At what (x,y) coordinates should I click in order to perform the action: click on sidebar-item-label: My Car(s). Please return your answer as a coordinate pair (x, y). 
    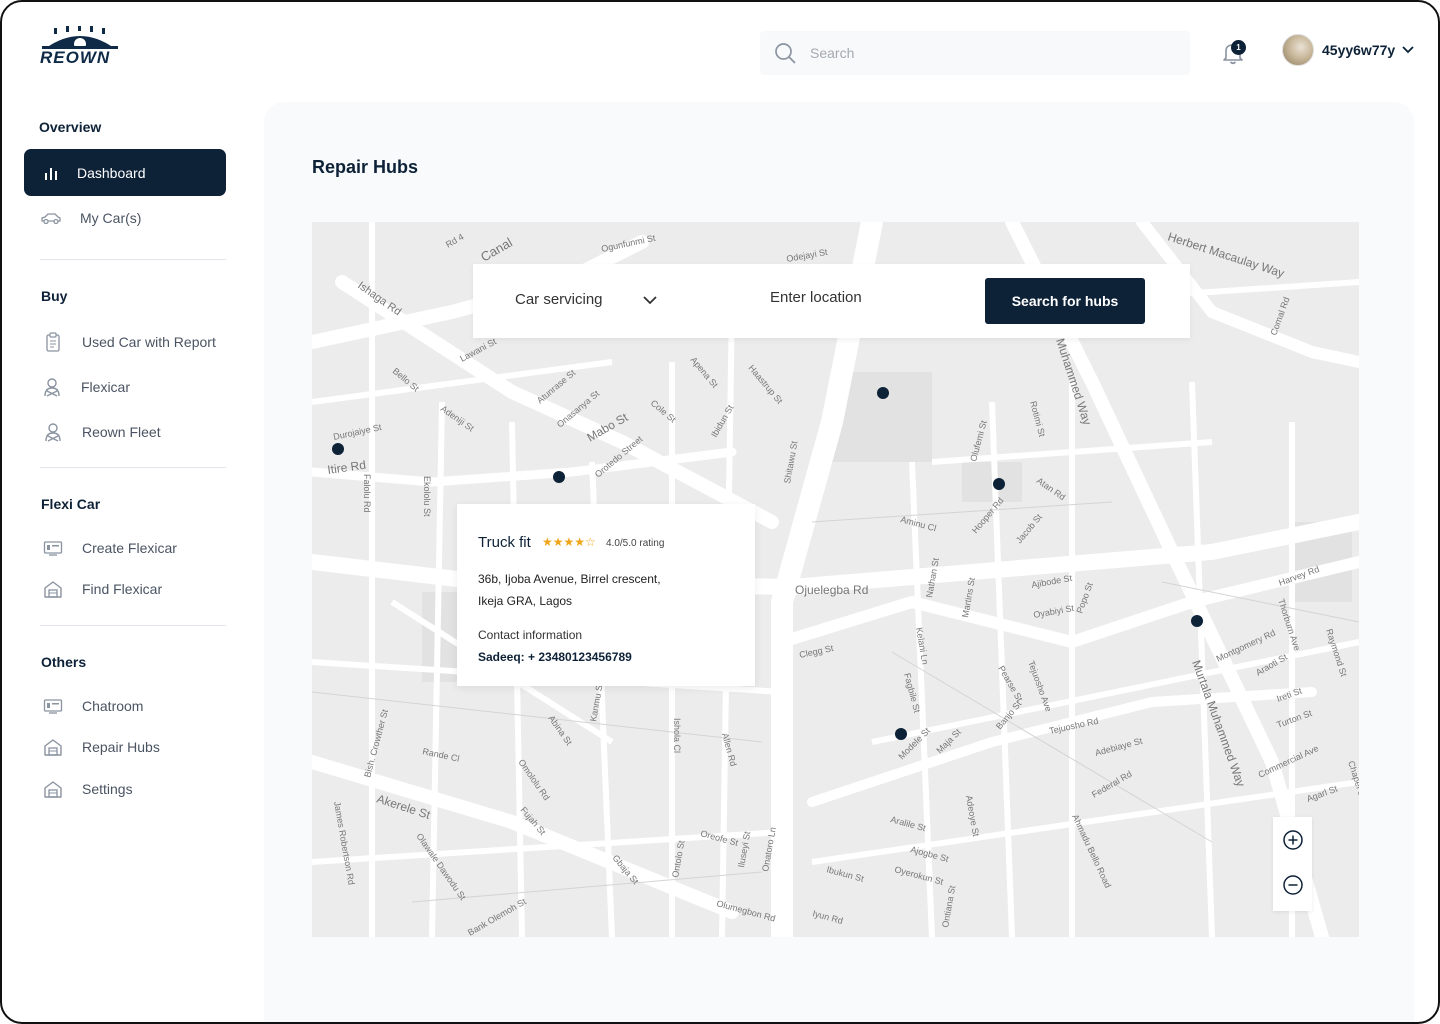
    Looking at the image, I should click on (111, 218).